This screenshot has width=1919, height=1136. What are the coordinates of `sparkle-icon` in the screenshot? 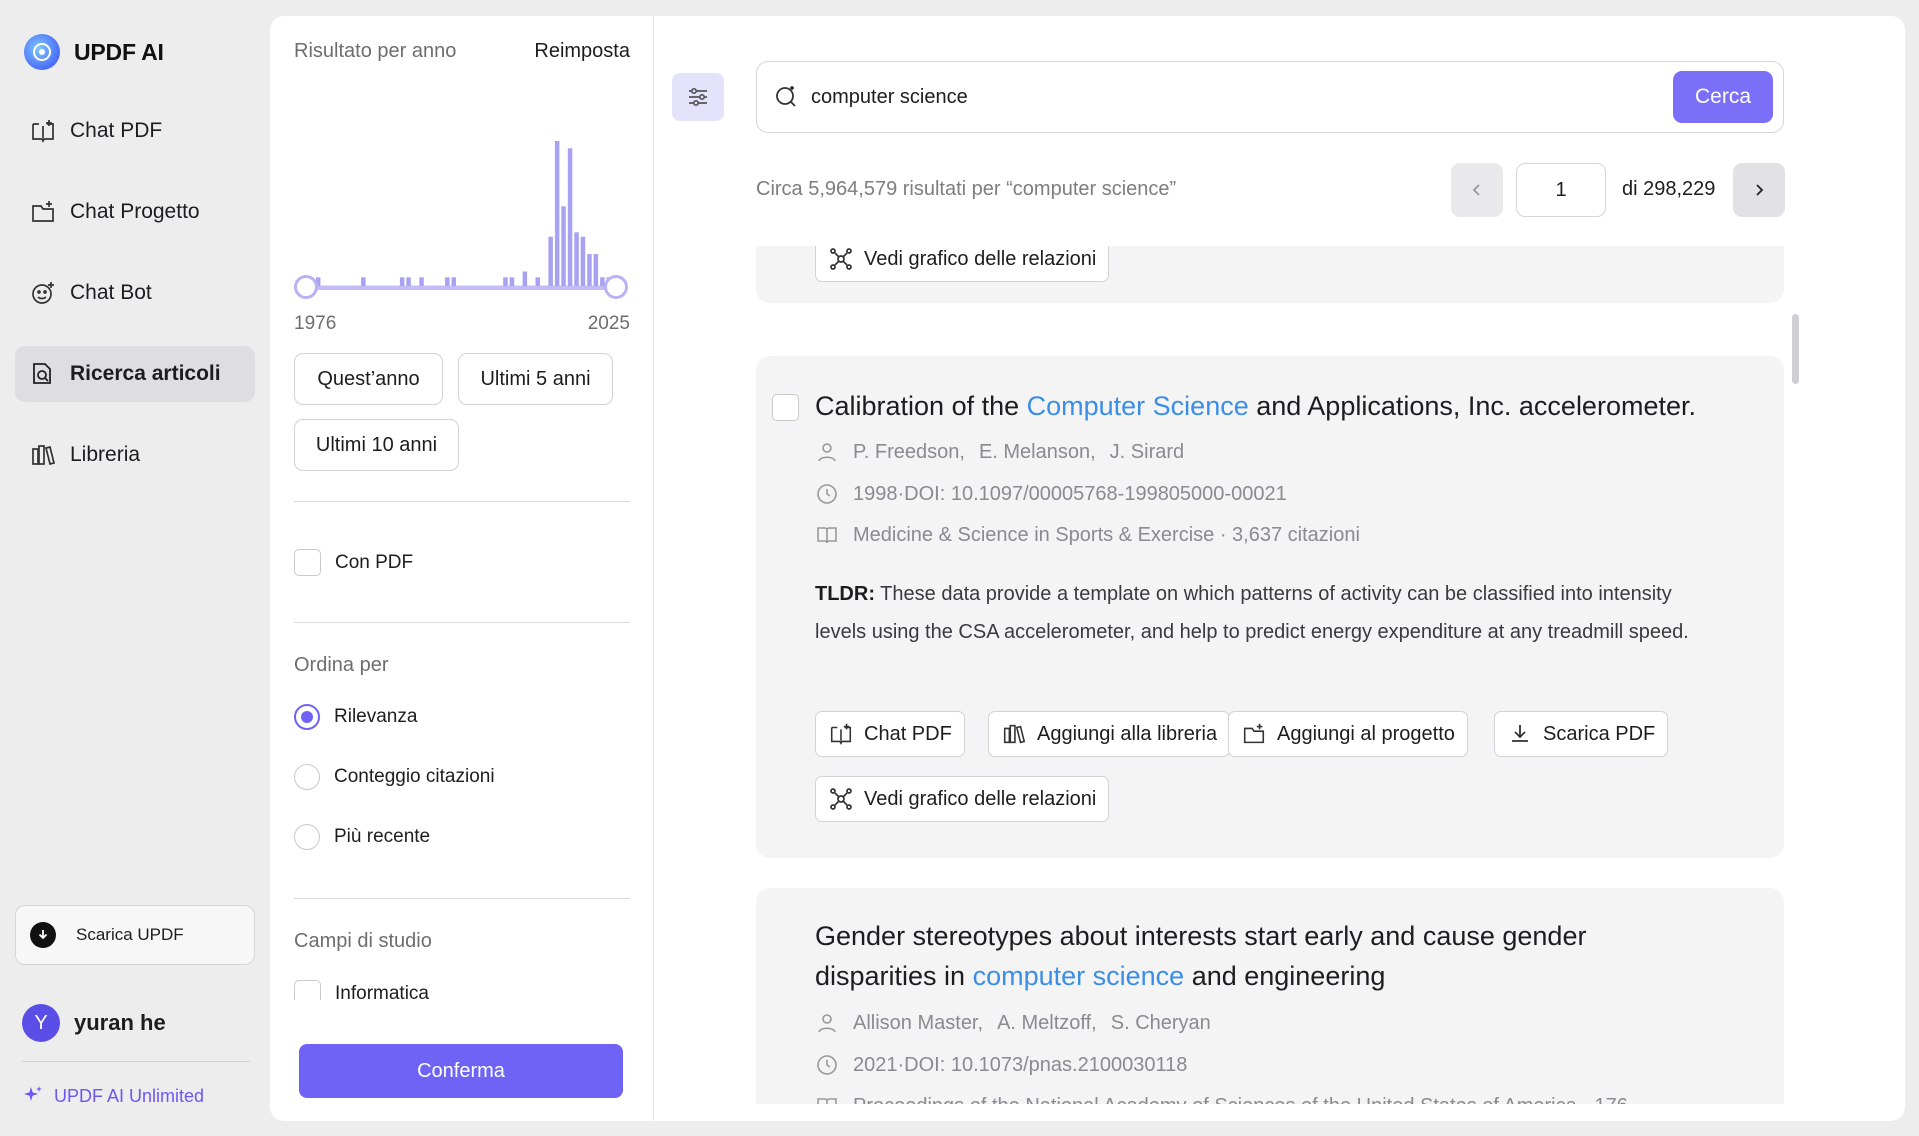 It's located at (33, 1093).